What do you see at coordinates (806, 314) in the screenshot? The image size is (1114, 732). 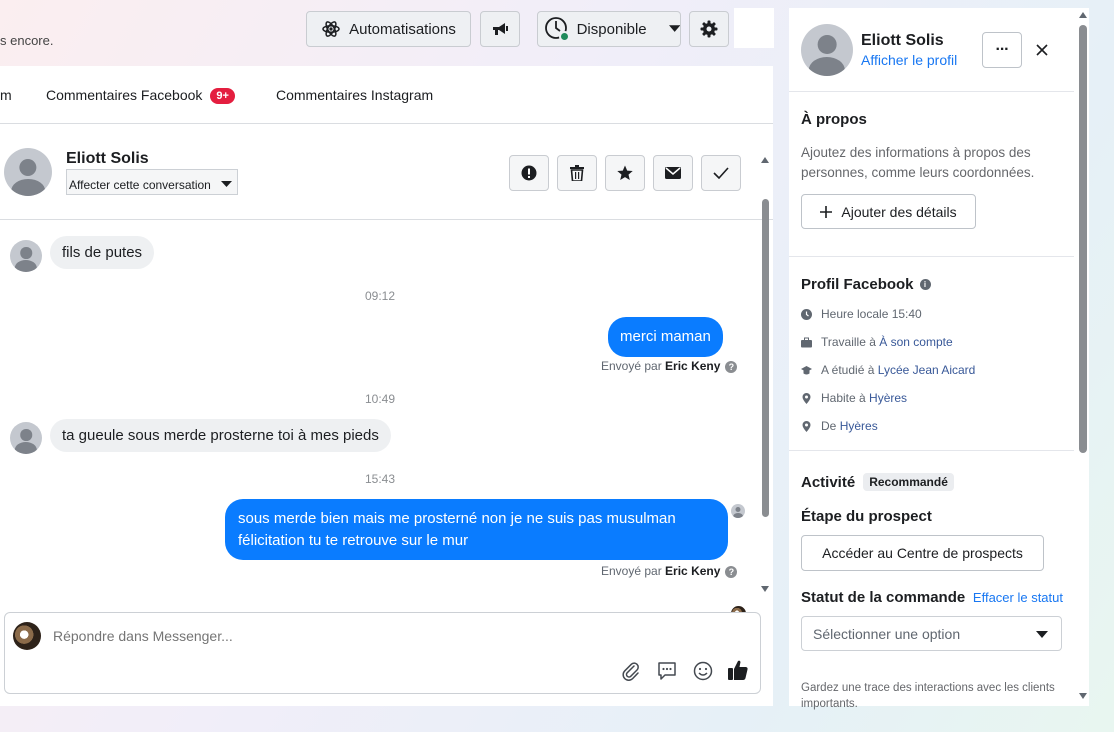 I see `clock-icon` at bounding box center [806, 314].